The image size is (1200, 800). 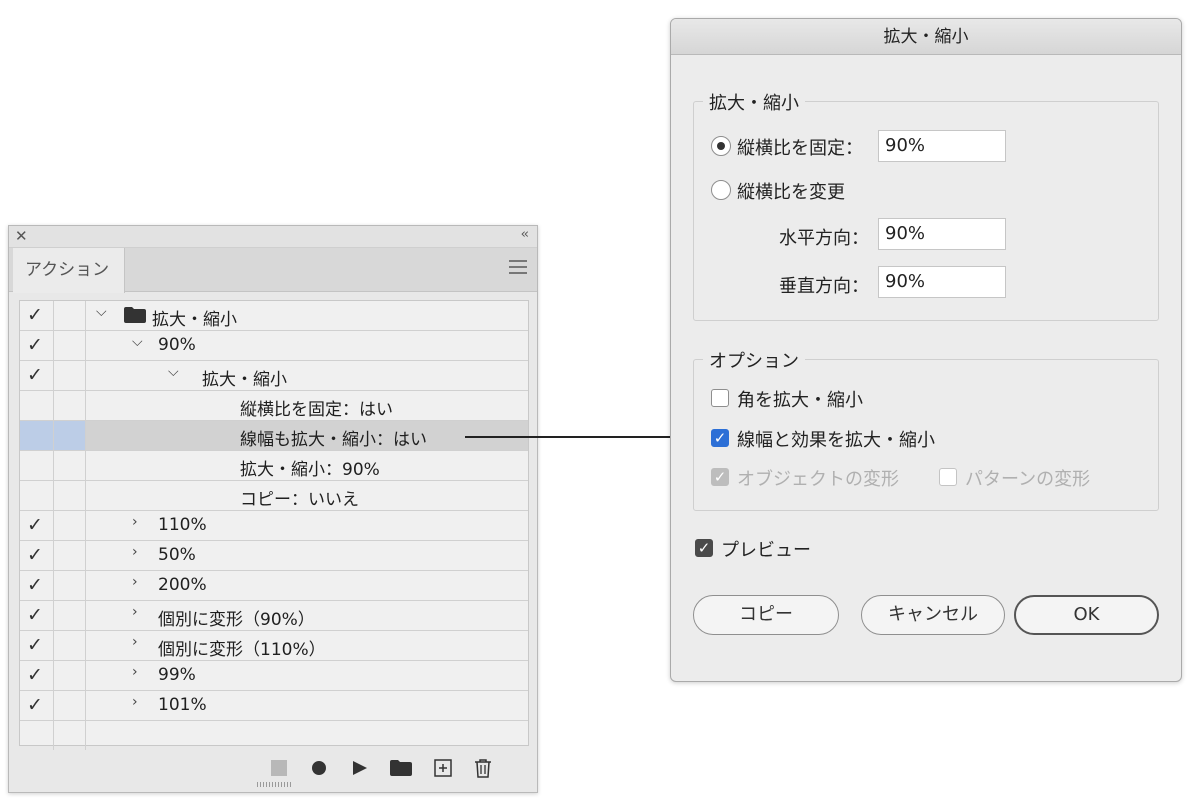 I want to click on parameter-row-selected: 線幅も拡大・縮小：はい, so click(x=274, y=436).